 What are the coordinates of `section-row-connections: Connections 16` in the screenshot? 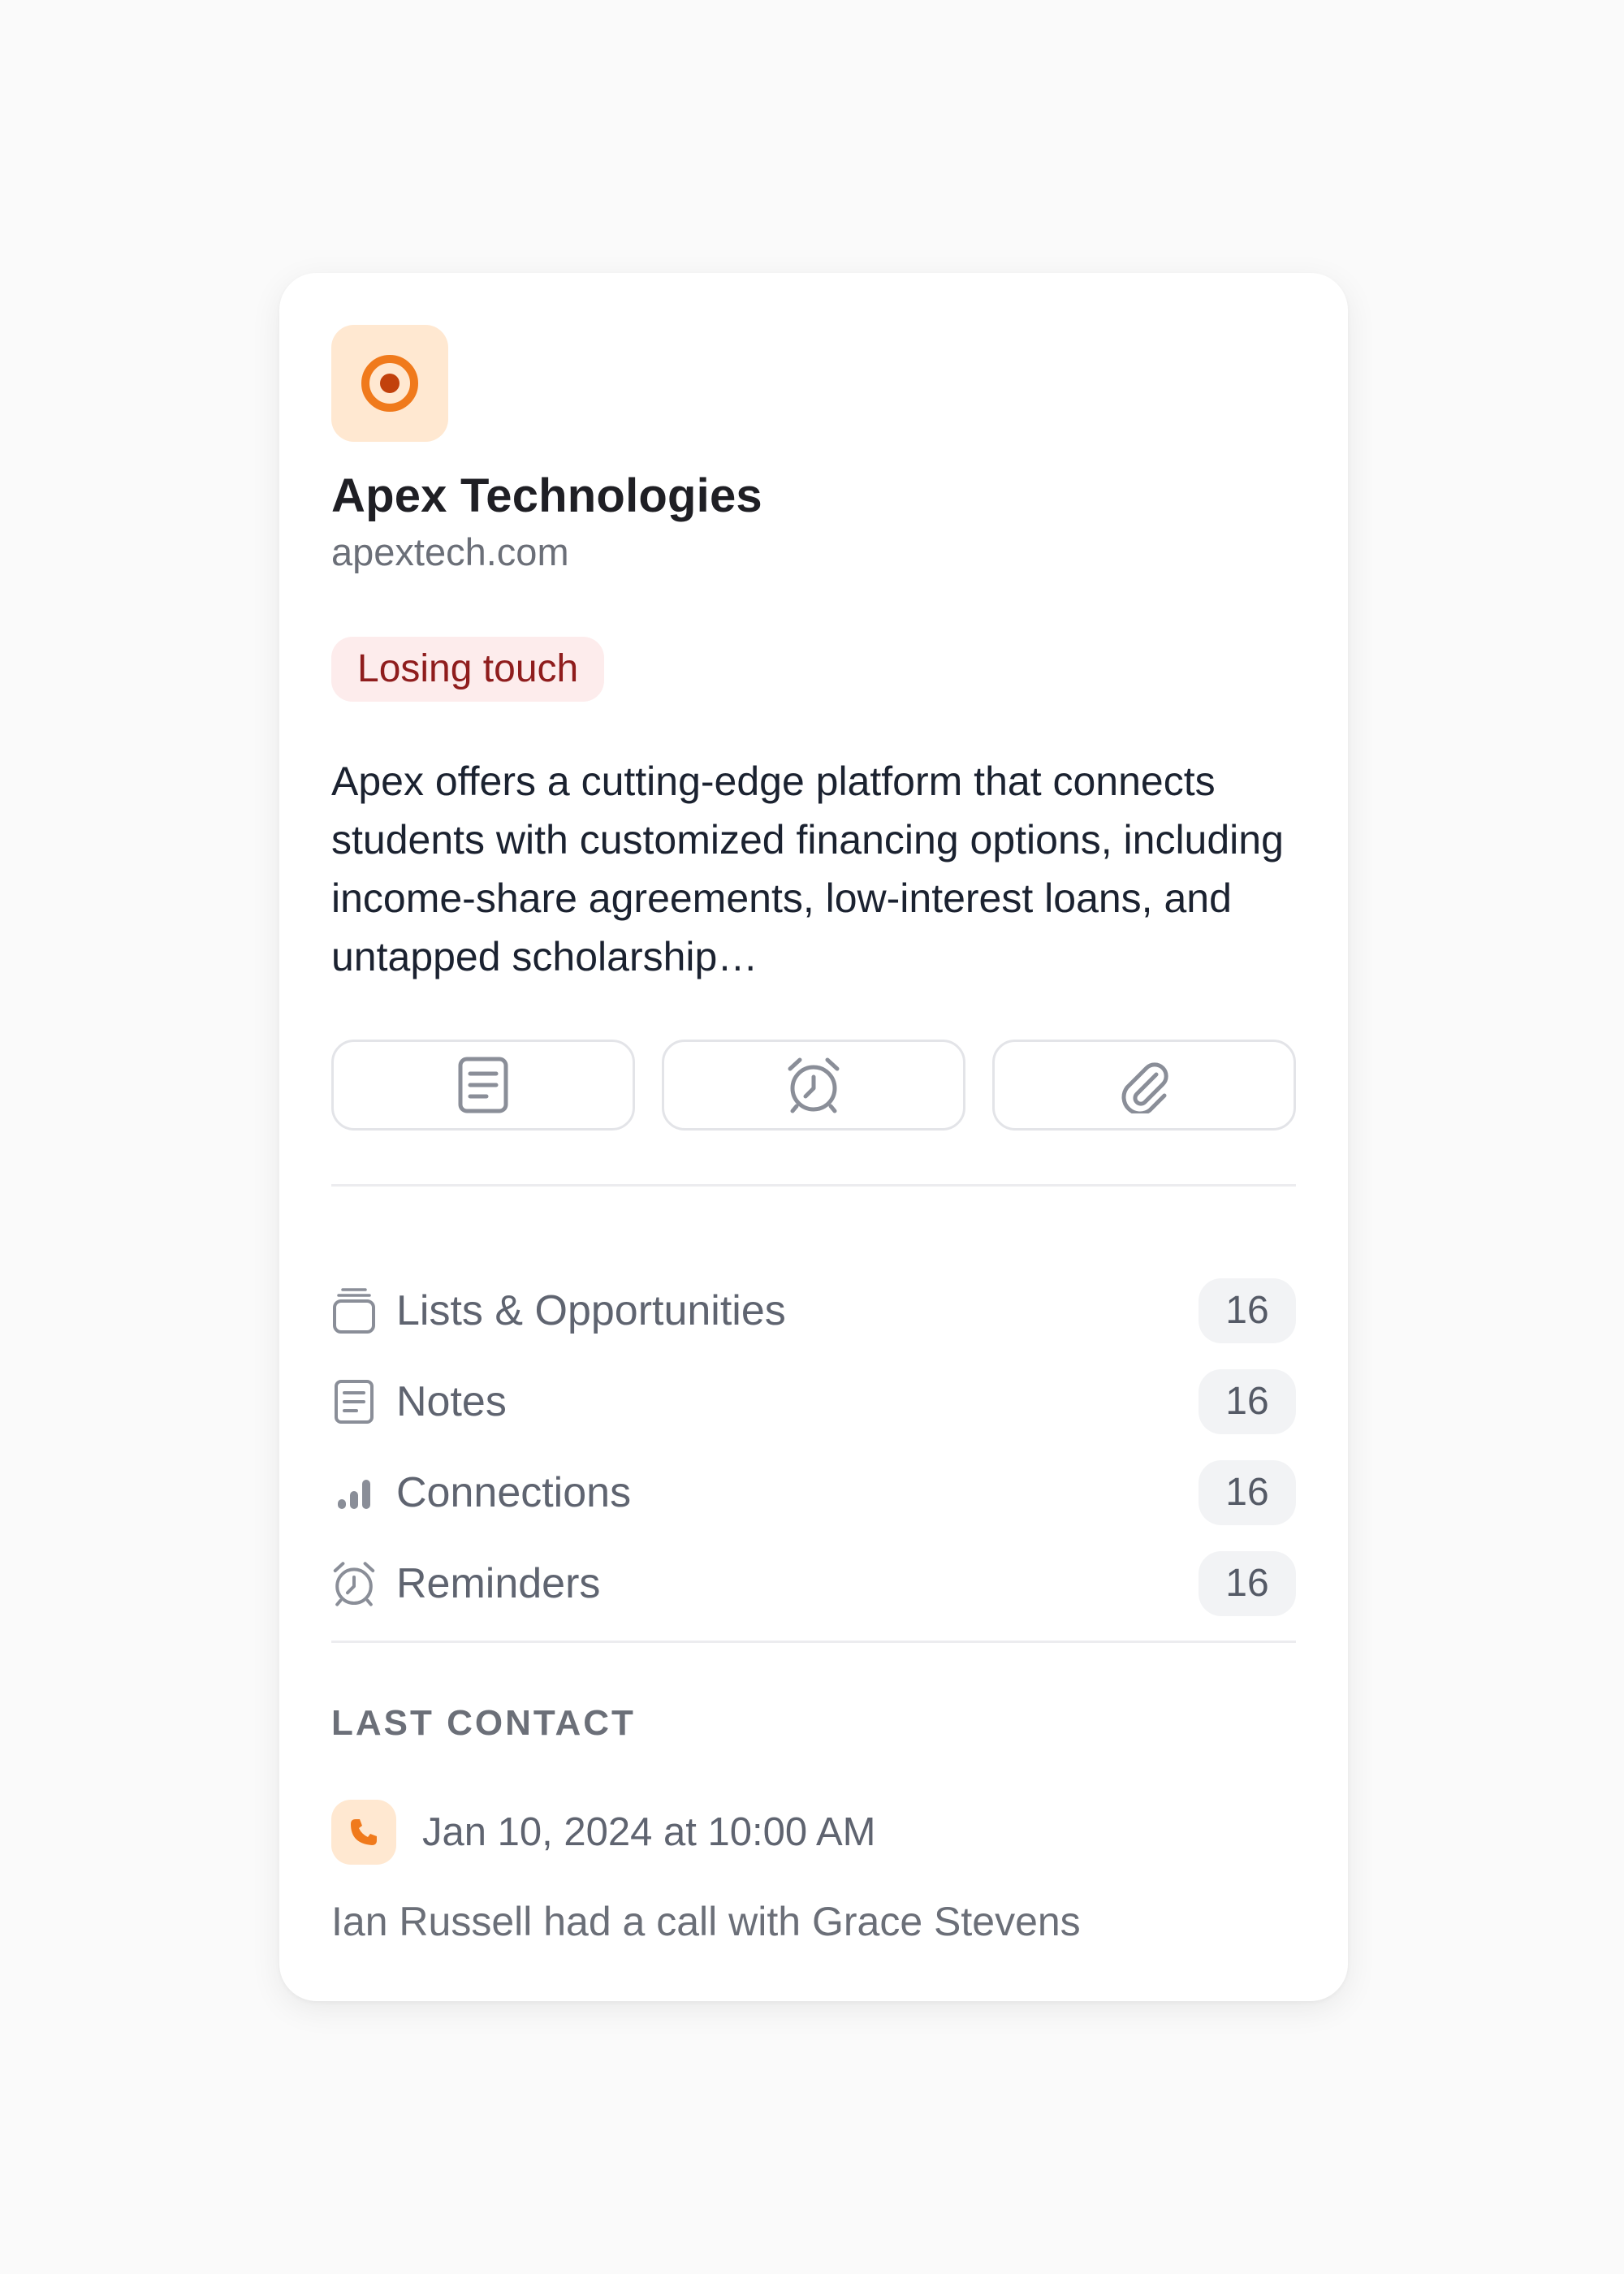 It's located at (814, 1493).